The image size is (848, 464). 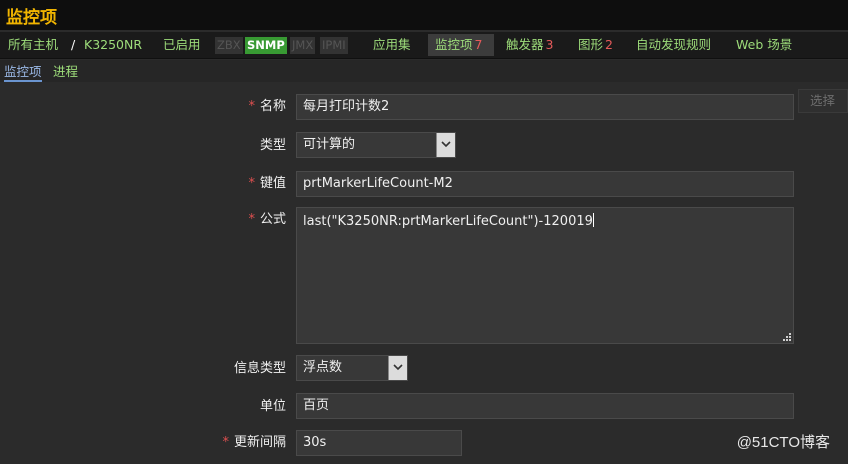 I want to click on info-type-label: 信息类型, so click(x=259, y=368).